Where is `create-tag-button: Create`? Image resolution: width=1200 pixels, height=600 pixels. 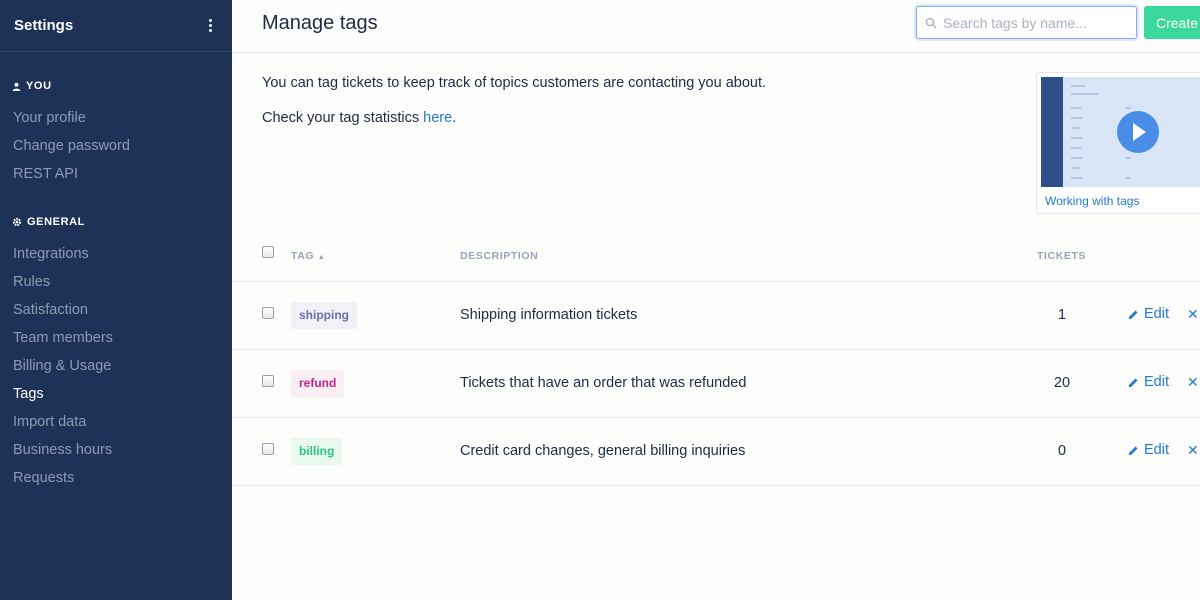
create-tag-button: Create is located at coordinates (1172, 22).